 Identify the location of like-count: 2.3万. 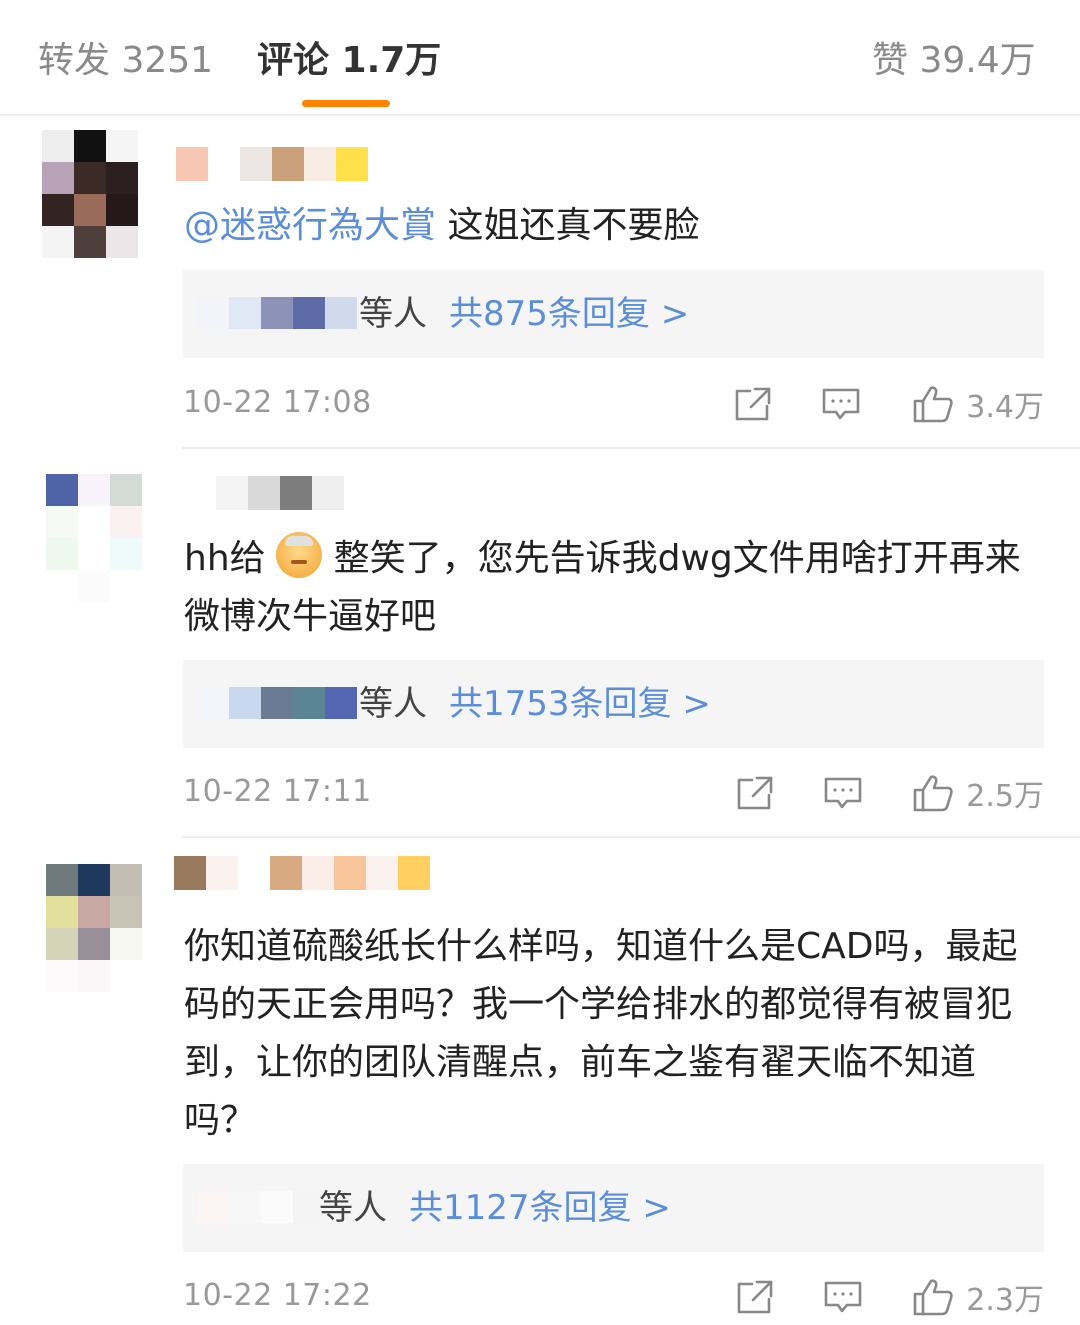
(1005, 1300).